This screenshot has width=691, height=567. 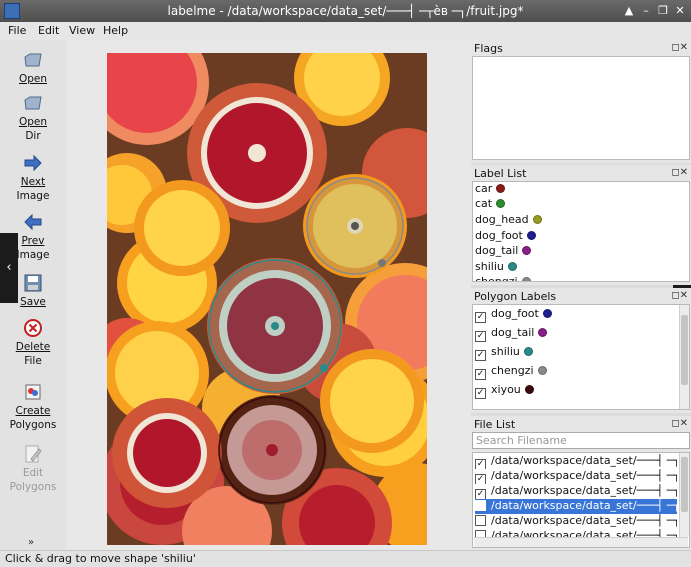 I want to click on search-filename-input: Search Filename, so click(x=581, y=440).